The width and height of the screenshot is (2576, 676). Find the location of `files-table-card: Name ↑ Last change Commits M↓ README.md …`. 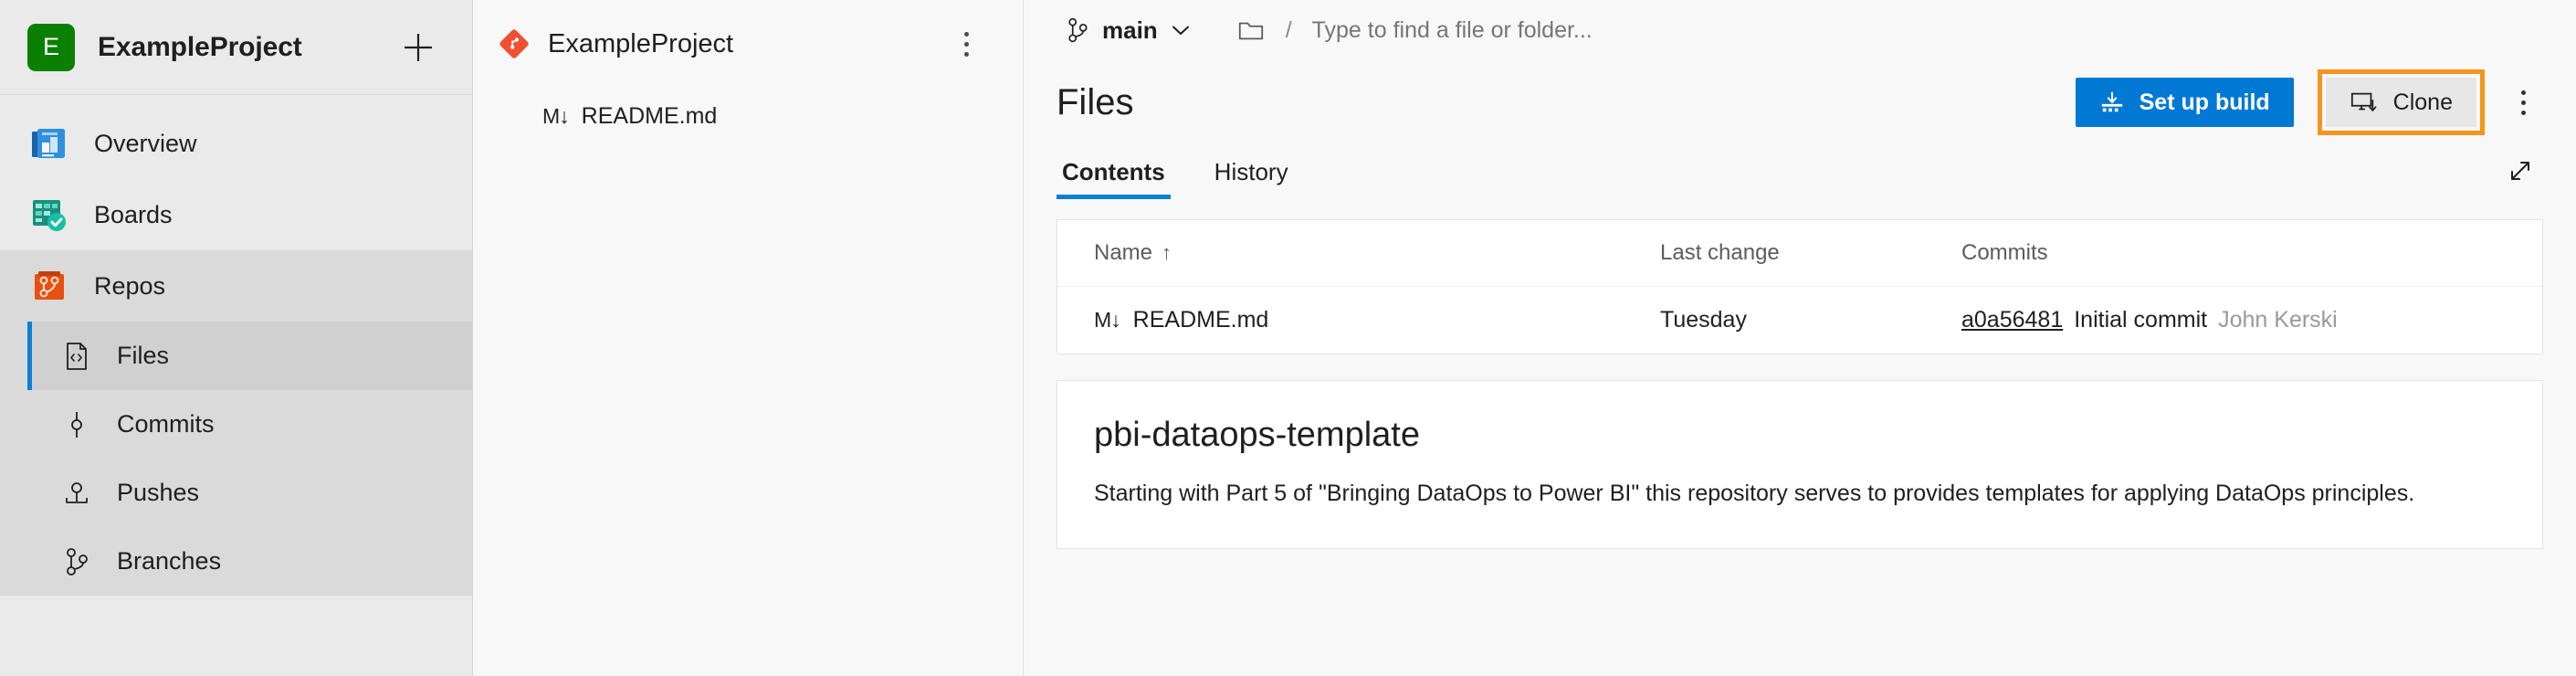

files-table-card: Name ↑ Last change Commits M↓ README.md … is located at coordinates (1800, 286).